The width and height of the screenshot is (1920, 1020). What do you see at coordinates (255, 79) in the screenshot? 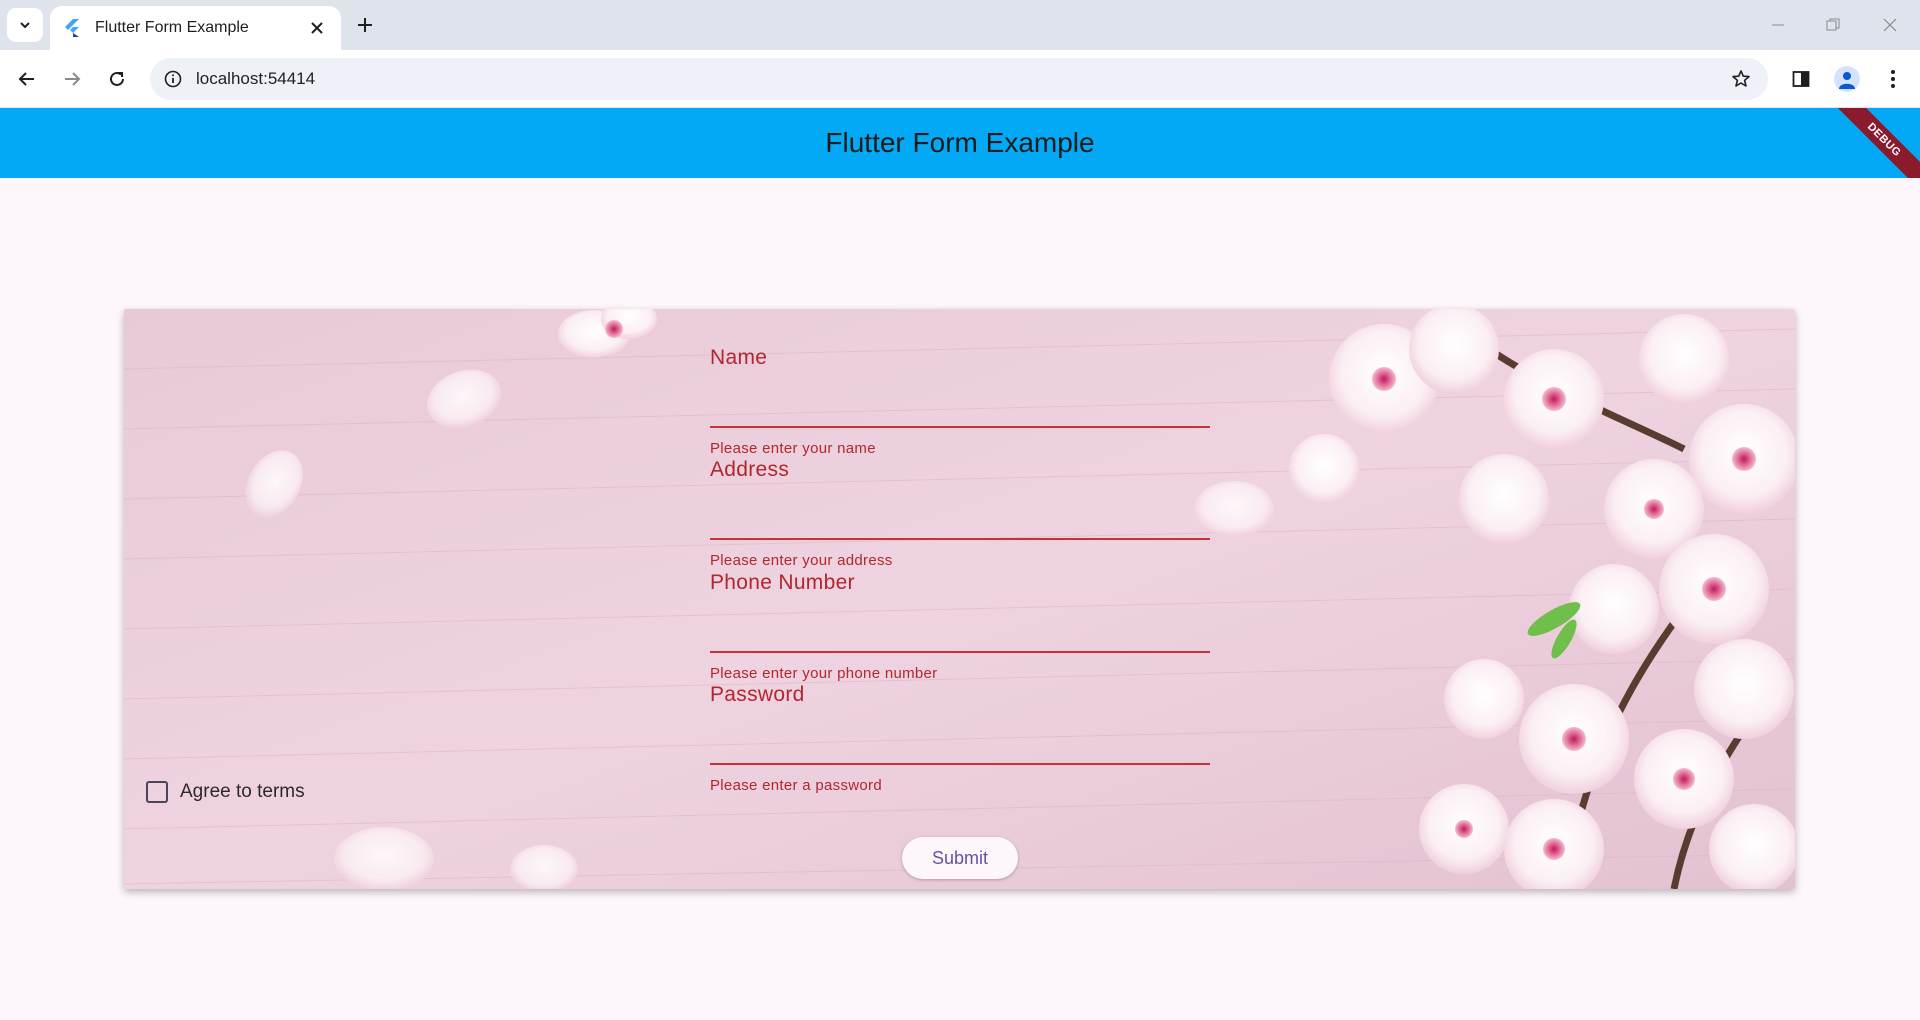
I see `url-text: localhost:54414` at bounding box center [255, 79].